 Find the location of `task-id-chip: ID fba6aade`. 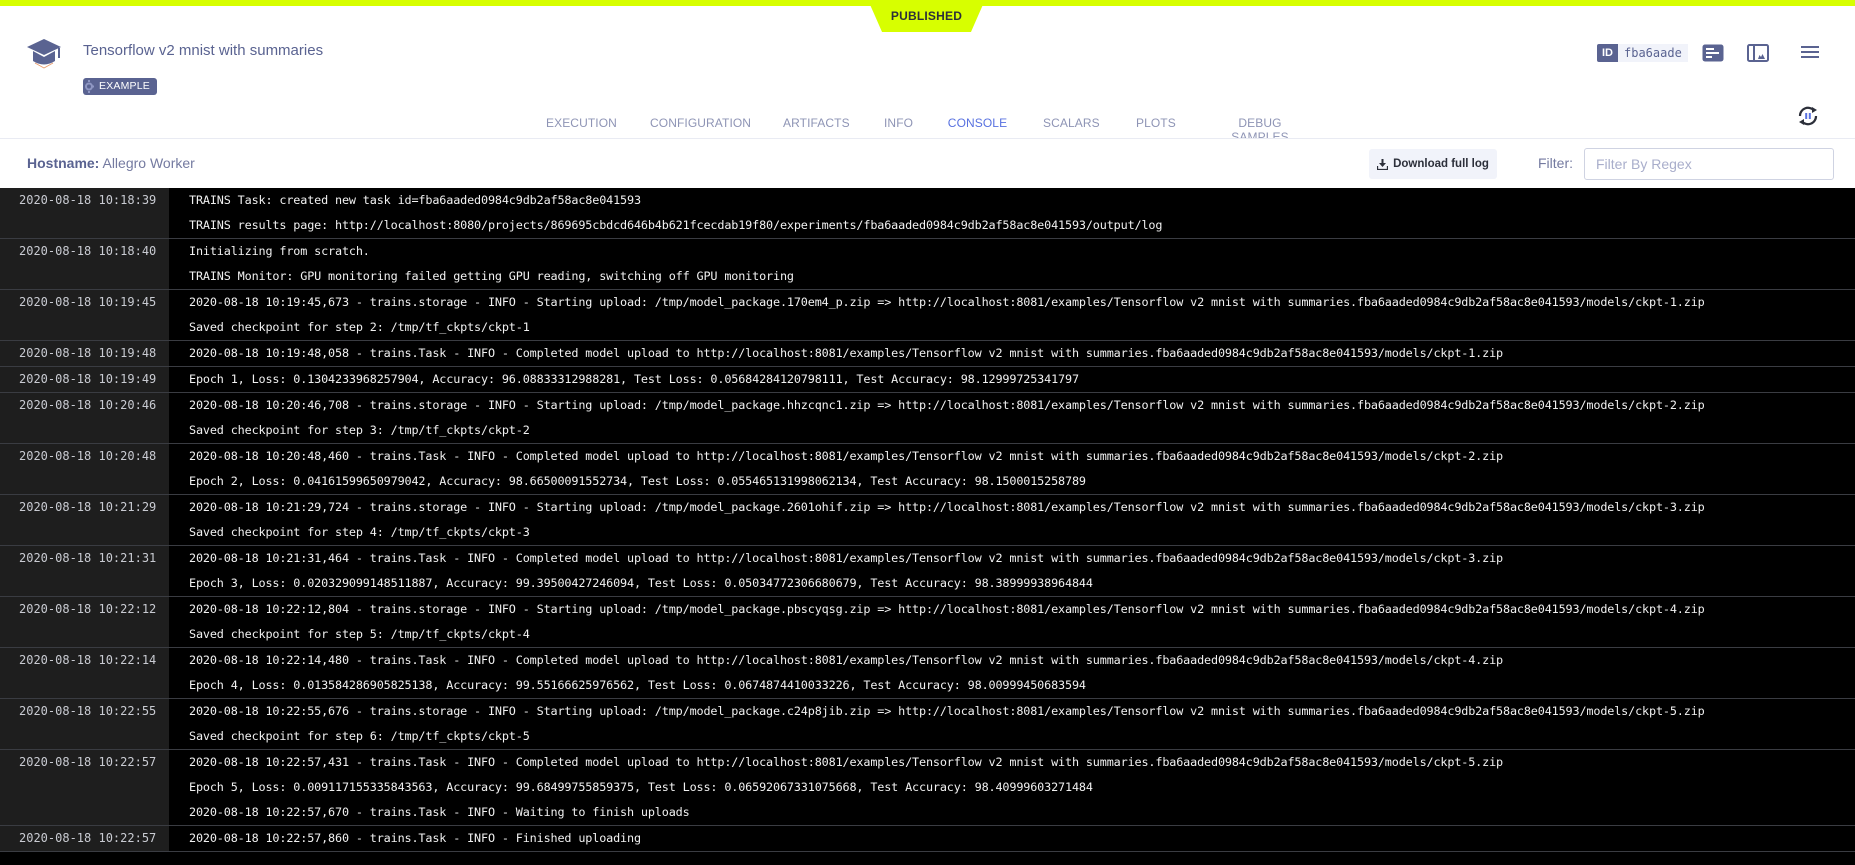

task-id-chip: ID fba6aade is located at coordinates (1642, 53).